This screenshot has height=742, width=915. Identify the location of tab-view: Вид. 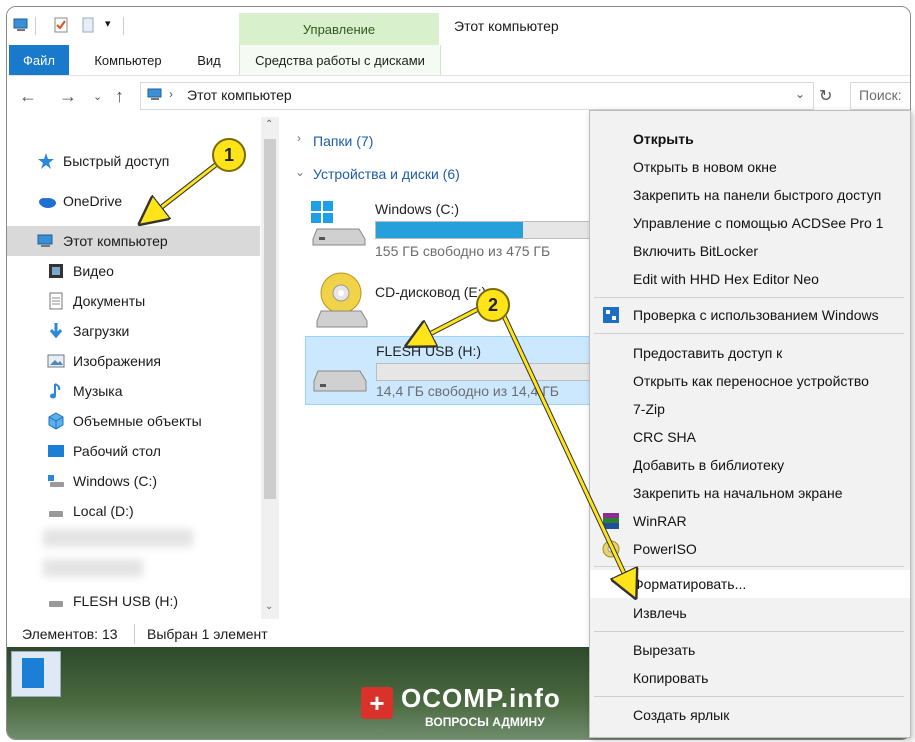
(209, 60).